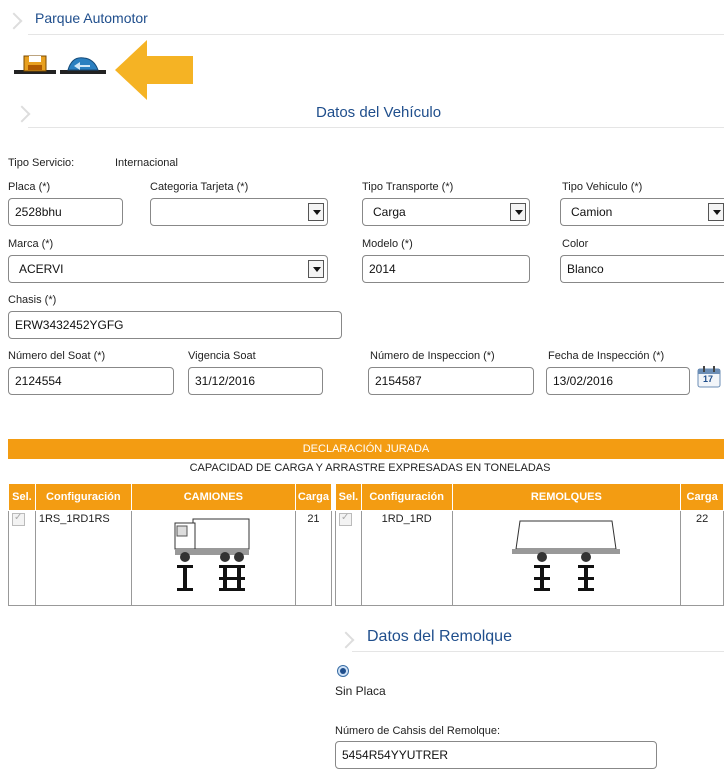  Describe the element at coordinates (408, 187) in the screenshot. I see `tipo-transporte-label: Tipo Transporte (*)` at that location.